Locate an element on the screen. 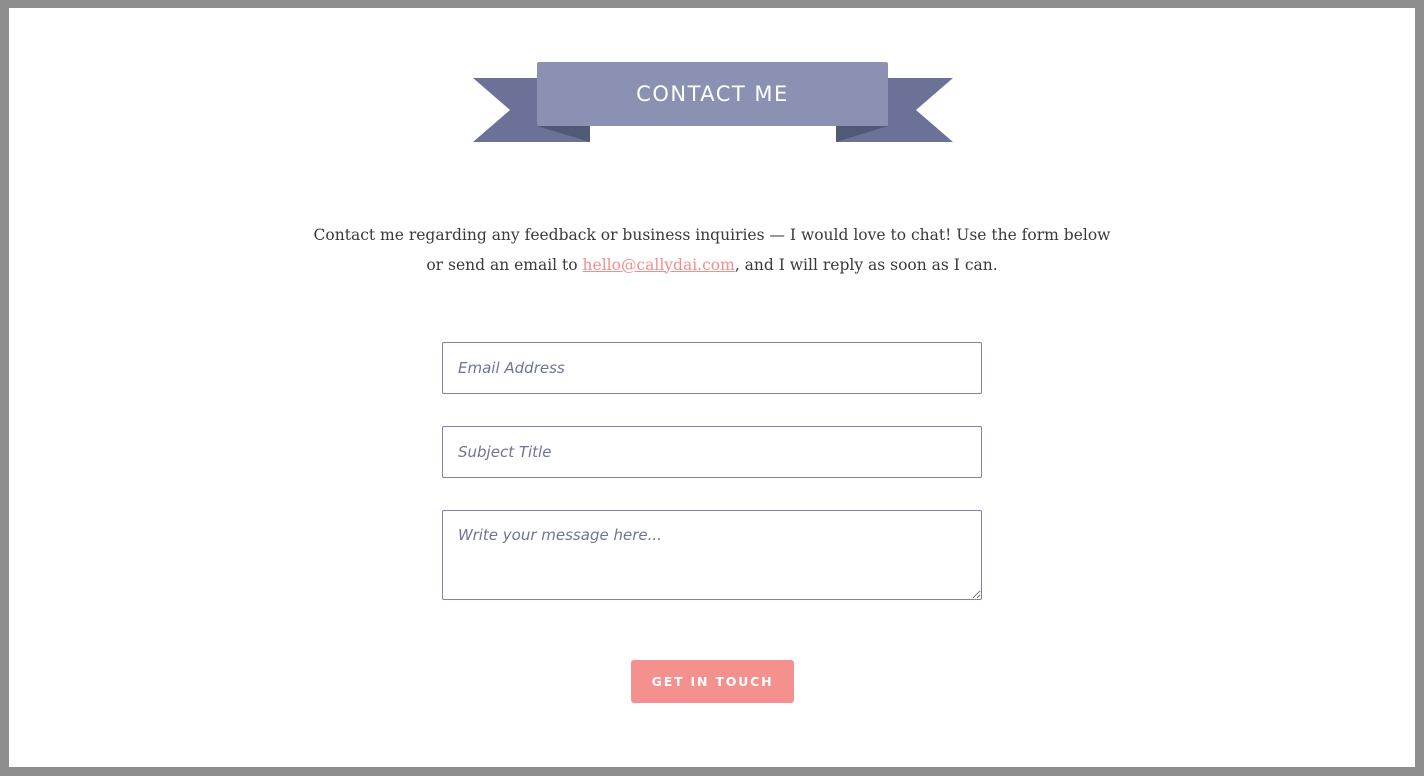 Image resolution: width=1424 pixels, height=776 pixels. subject-field is located at coordinates (712, 452).